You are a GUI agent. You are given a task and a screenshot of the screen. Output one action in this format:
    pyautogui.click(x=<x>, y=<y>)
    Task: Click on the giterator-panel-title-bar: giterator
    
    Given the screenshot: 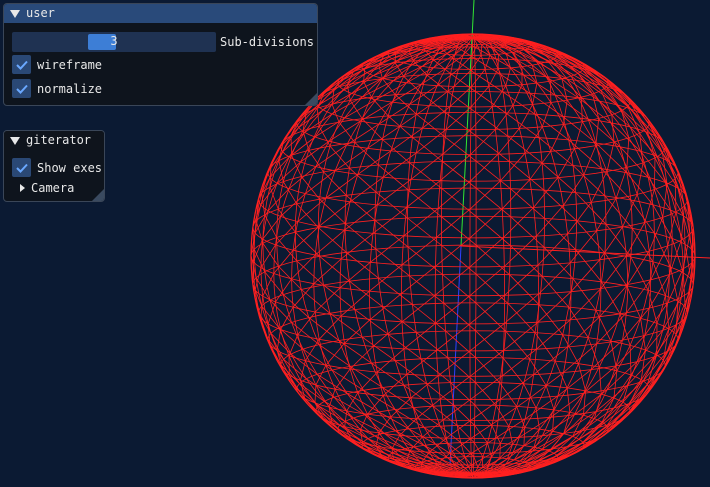 What is the action you would take?
    pyautogui.click(x=54, y=140)
    